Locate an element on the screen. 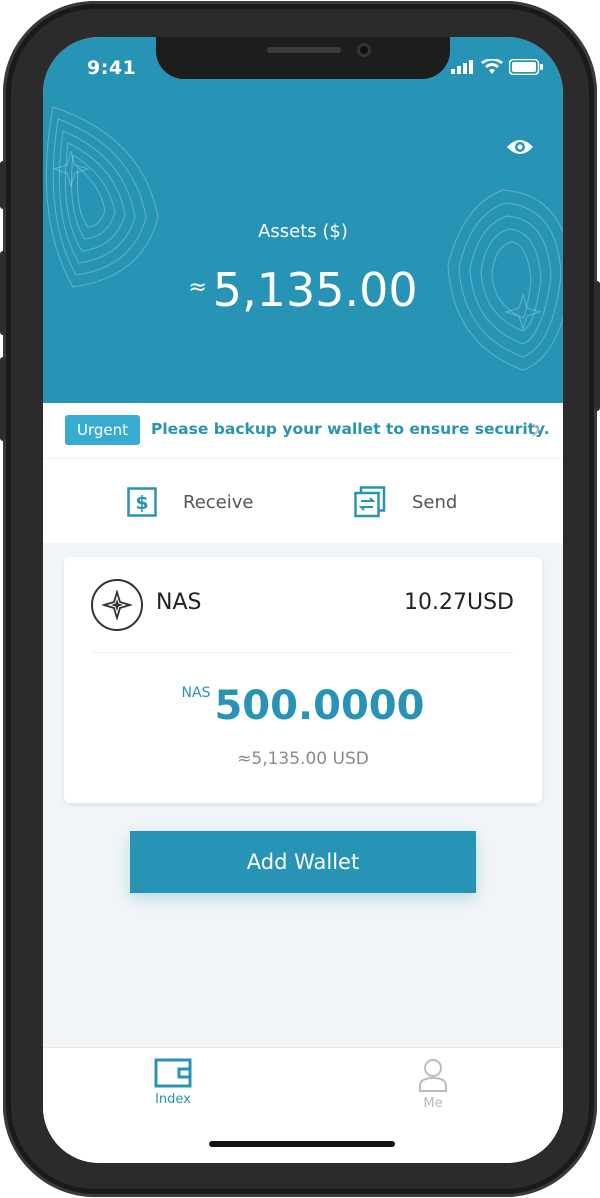 The image size is (600, 1198). signal-icon is located at coordinates (462, 67).